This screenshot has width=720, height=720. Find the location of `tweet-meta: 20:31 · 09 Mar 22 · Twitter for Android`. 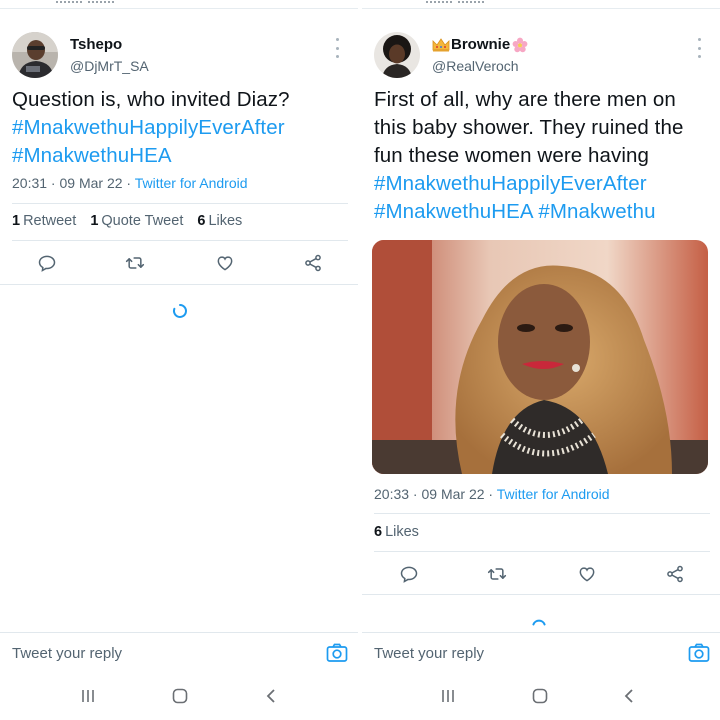

tweet-meta: 20:31 · 09 Mar 22 · Twitter for Android is located at coordinates (130, 183).